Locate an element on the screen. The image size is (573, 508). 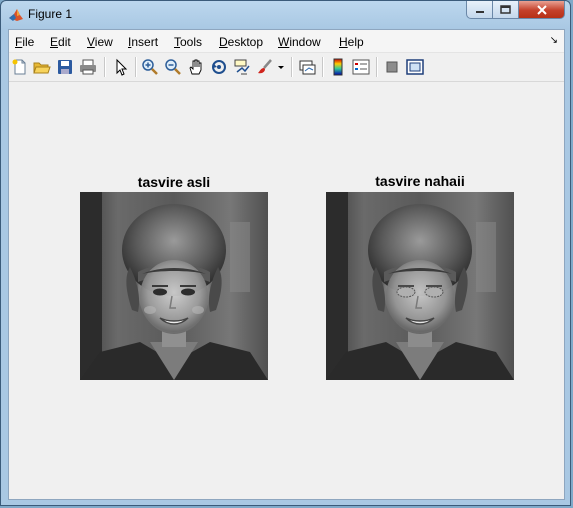
menu-window: Window is located at coordinates (299, 42).